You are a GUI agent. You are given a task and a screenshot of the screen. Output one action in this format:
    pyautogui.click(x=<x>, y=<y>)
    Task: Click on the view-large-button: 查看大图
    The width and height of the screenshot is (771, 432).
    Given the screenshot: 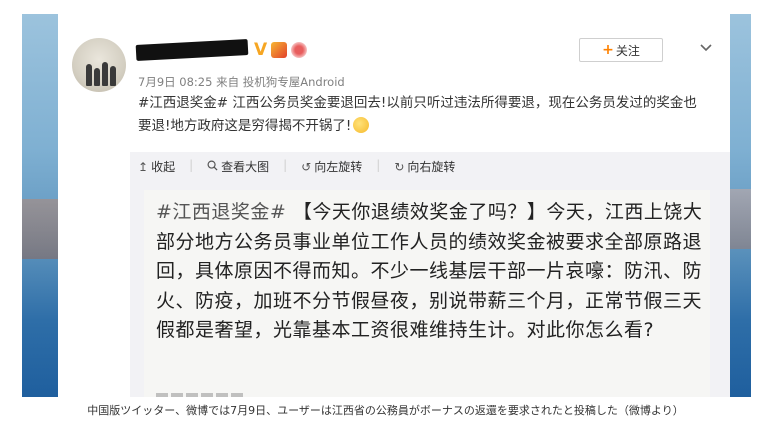 What is the action you would take?
    pyautogui.click(x=238, y=166)
    